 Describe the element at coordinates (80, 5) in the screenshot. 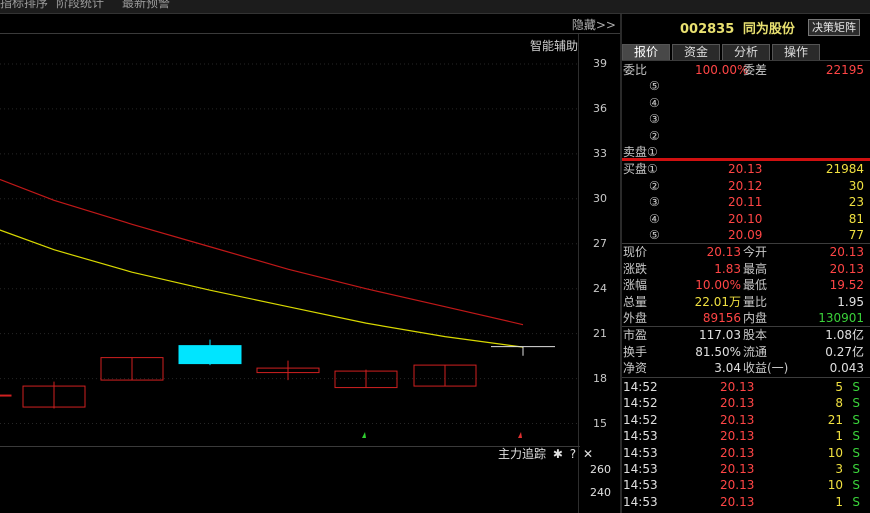

I see `tab-stage-stats: 阶段统计` at that location.